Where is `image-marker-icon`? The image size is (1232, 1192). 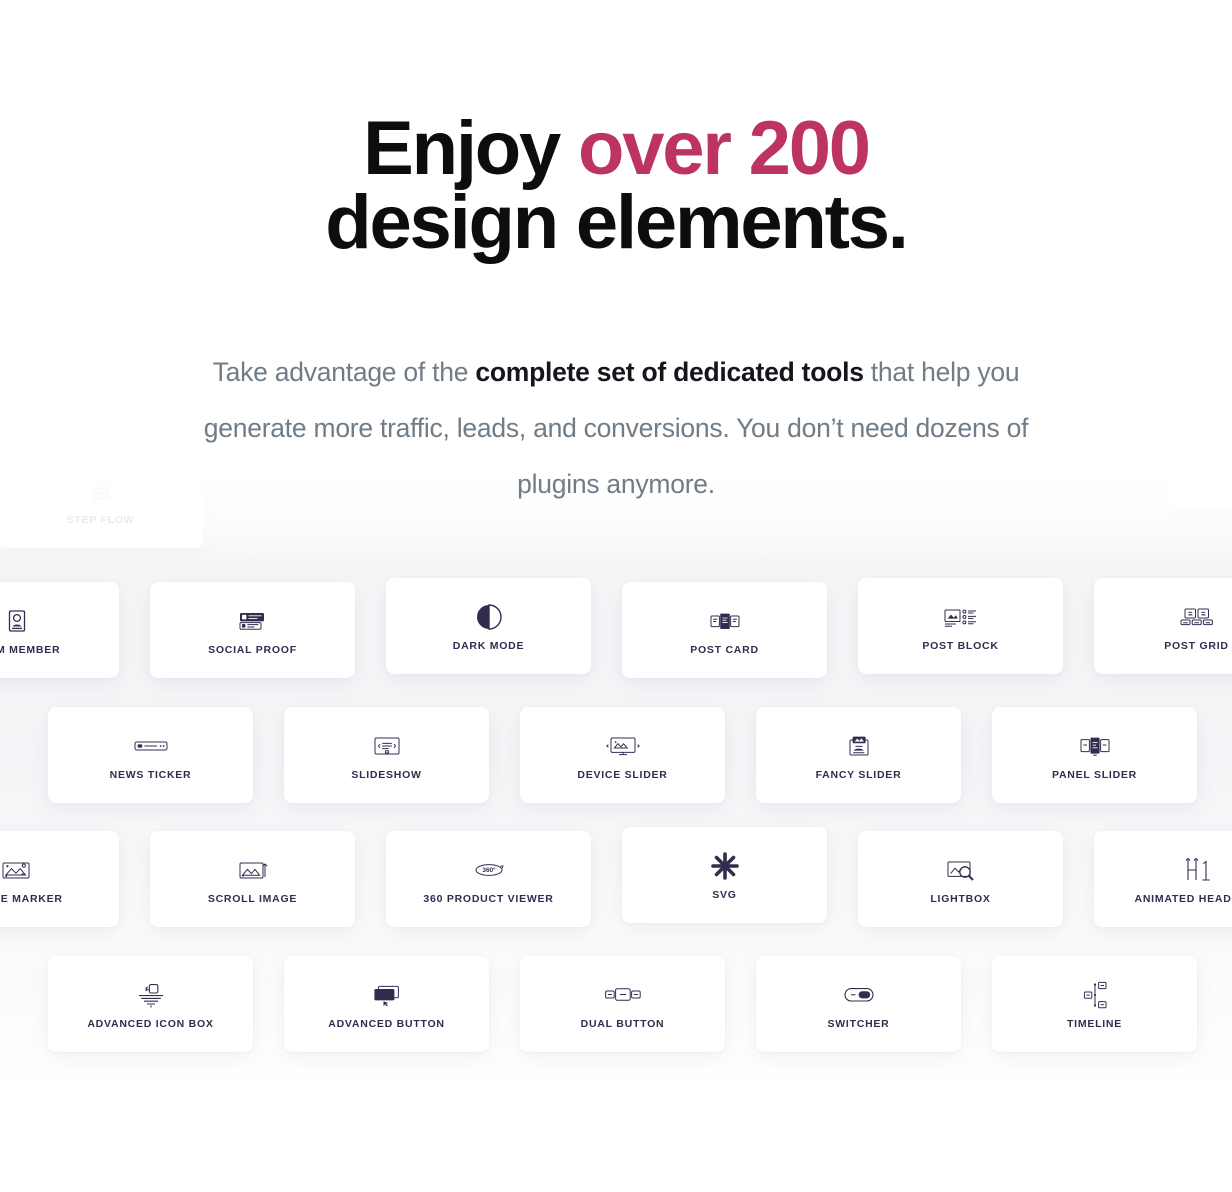 image-marker-icon is located at coordinates (18, 870).